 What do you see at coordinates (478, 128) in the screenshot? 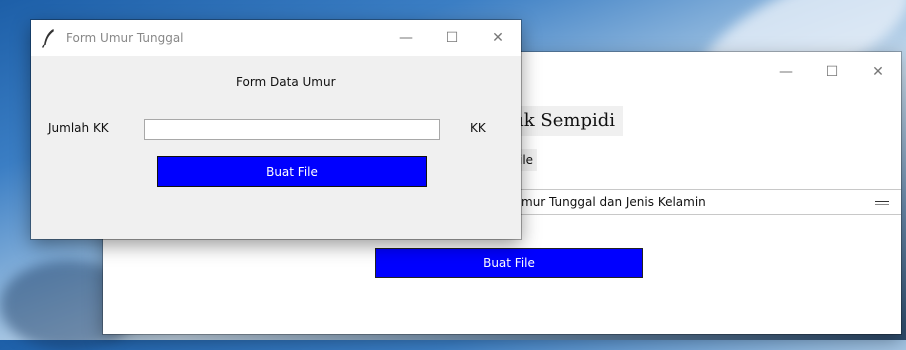
I see `kk-unit-label: KK` at bounding box center [478, 128].